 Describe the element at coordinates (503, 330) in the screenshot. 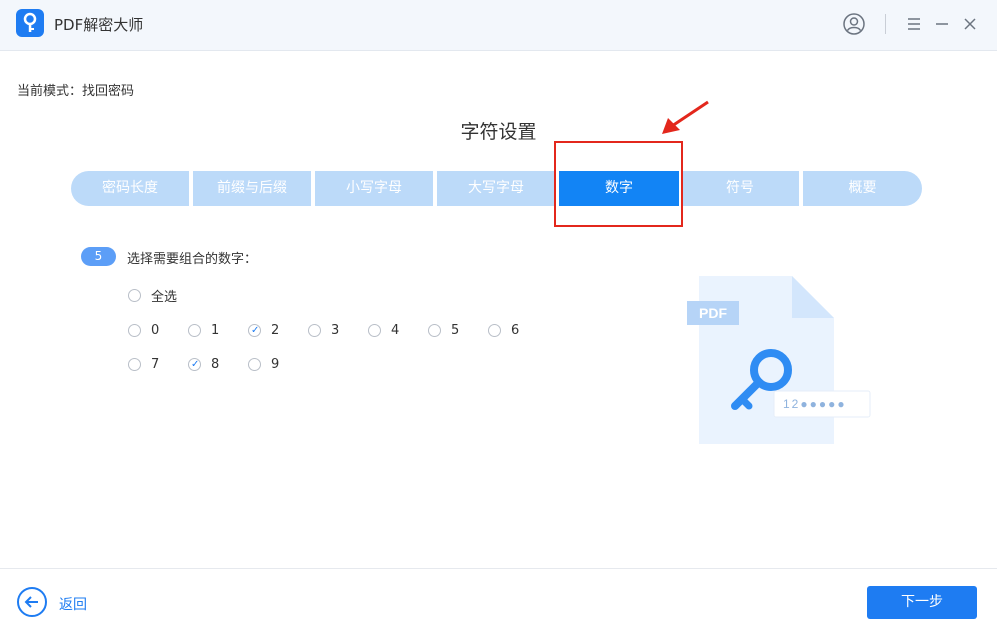

I see `digit-option-6: 6` at that location.